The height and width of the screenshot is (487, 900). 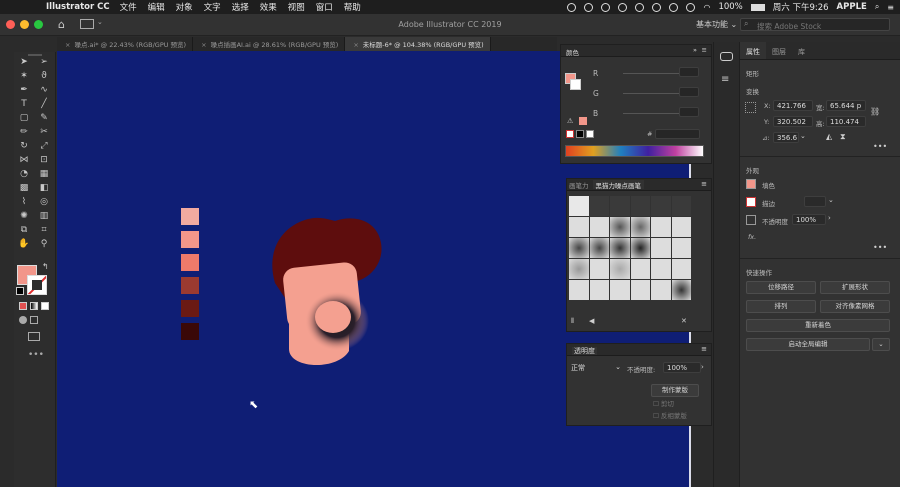 I want to click on scissors-tool-icon: ✂, so click(x=44, y=132).